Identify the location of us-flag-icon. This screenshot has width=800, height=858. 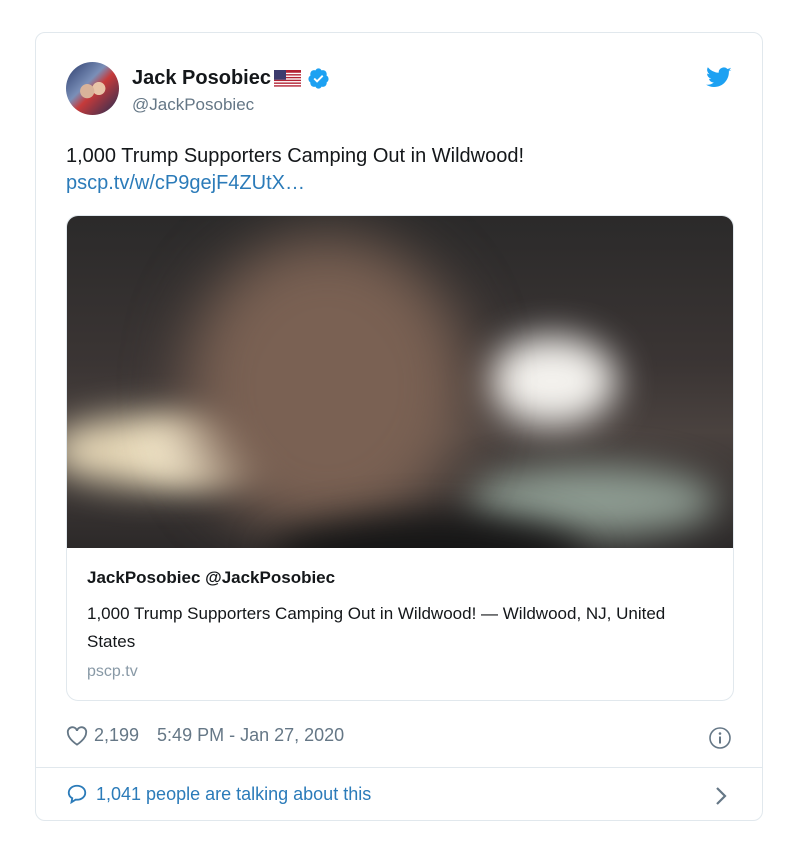
(287, 78).